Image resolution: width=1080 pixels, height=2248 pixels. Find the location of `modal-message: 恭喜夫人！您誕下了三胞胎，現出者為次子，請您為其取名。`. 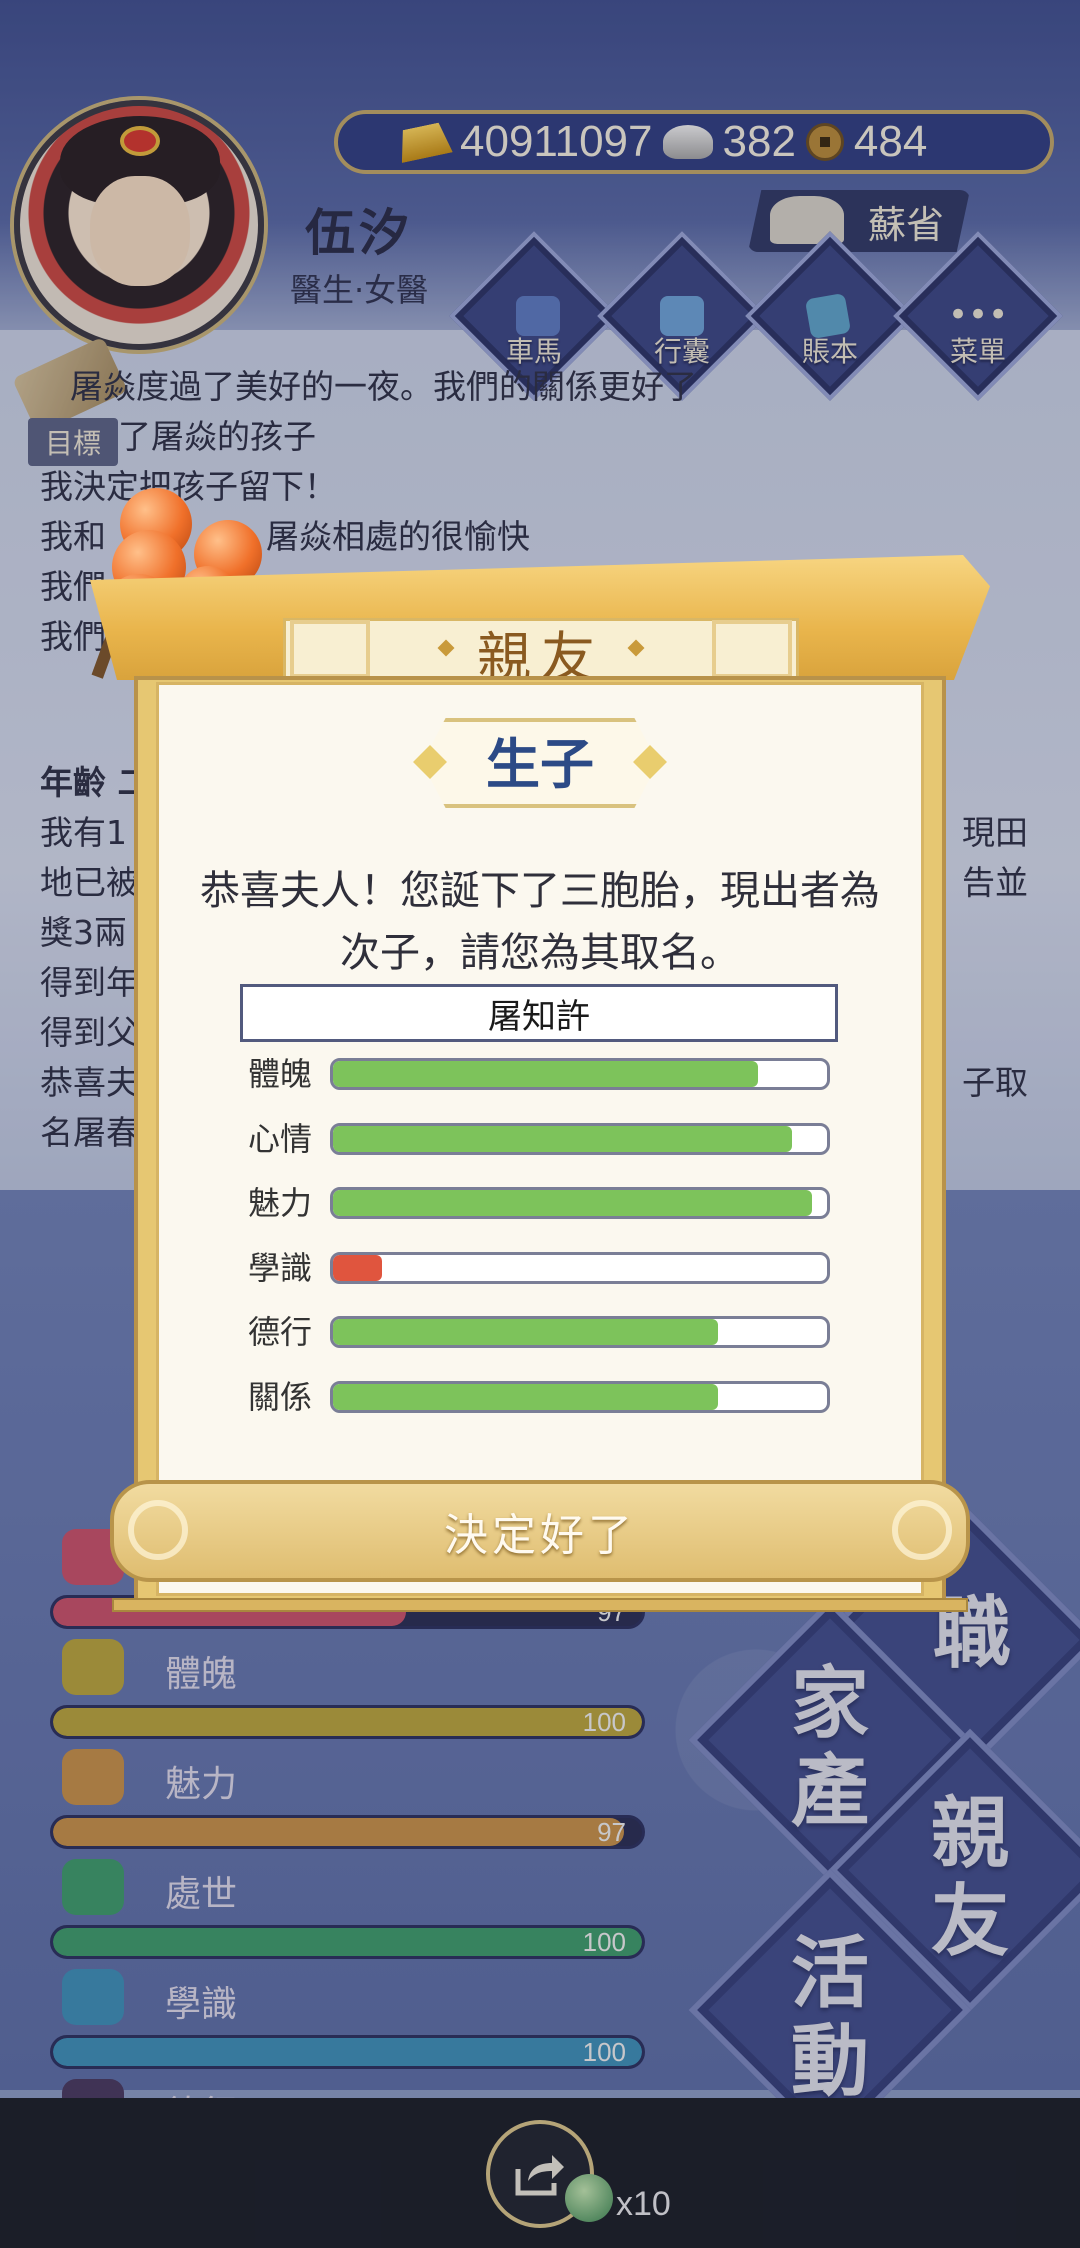

modal-message: 恭喜夫人！您誕下了三胞胎，現出者為次子，請您為其取名。 is located at coordinates (540, 922).